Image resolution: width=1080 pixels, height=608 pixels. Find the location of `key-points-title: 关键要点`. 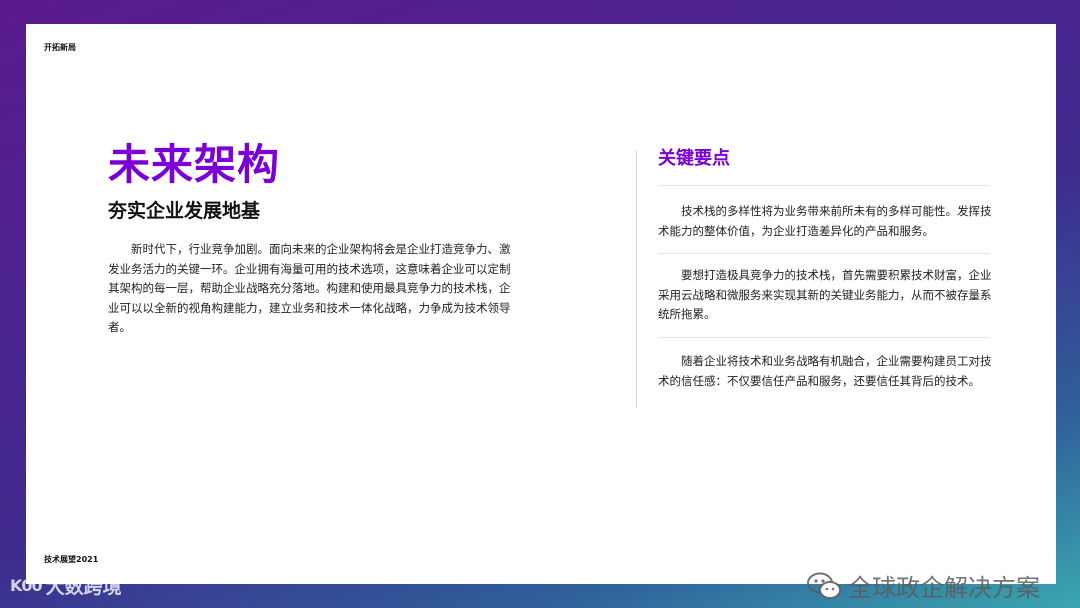

key-points-title: 关键要点 is located at coordinates (694, 158).